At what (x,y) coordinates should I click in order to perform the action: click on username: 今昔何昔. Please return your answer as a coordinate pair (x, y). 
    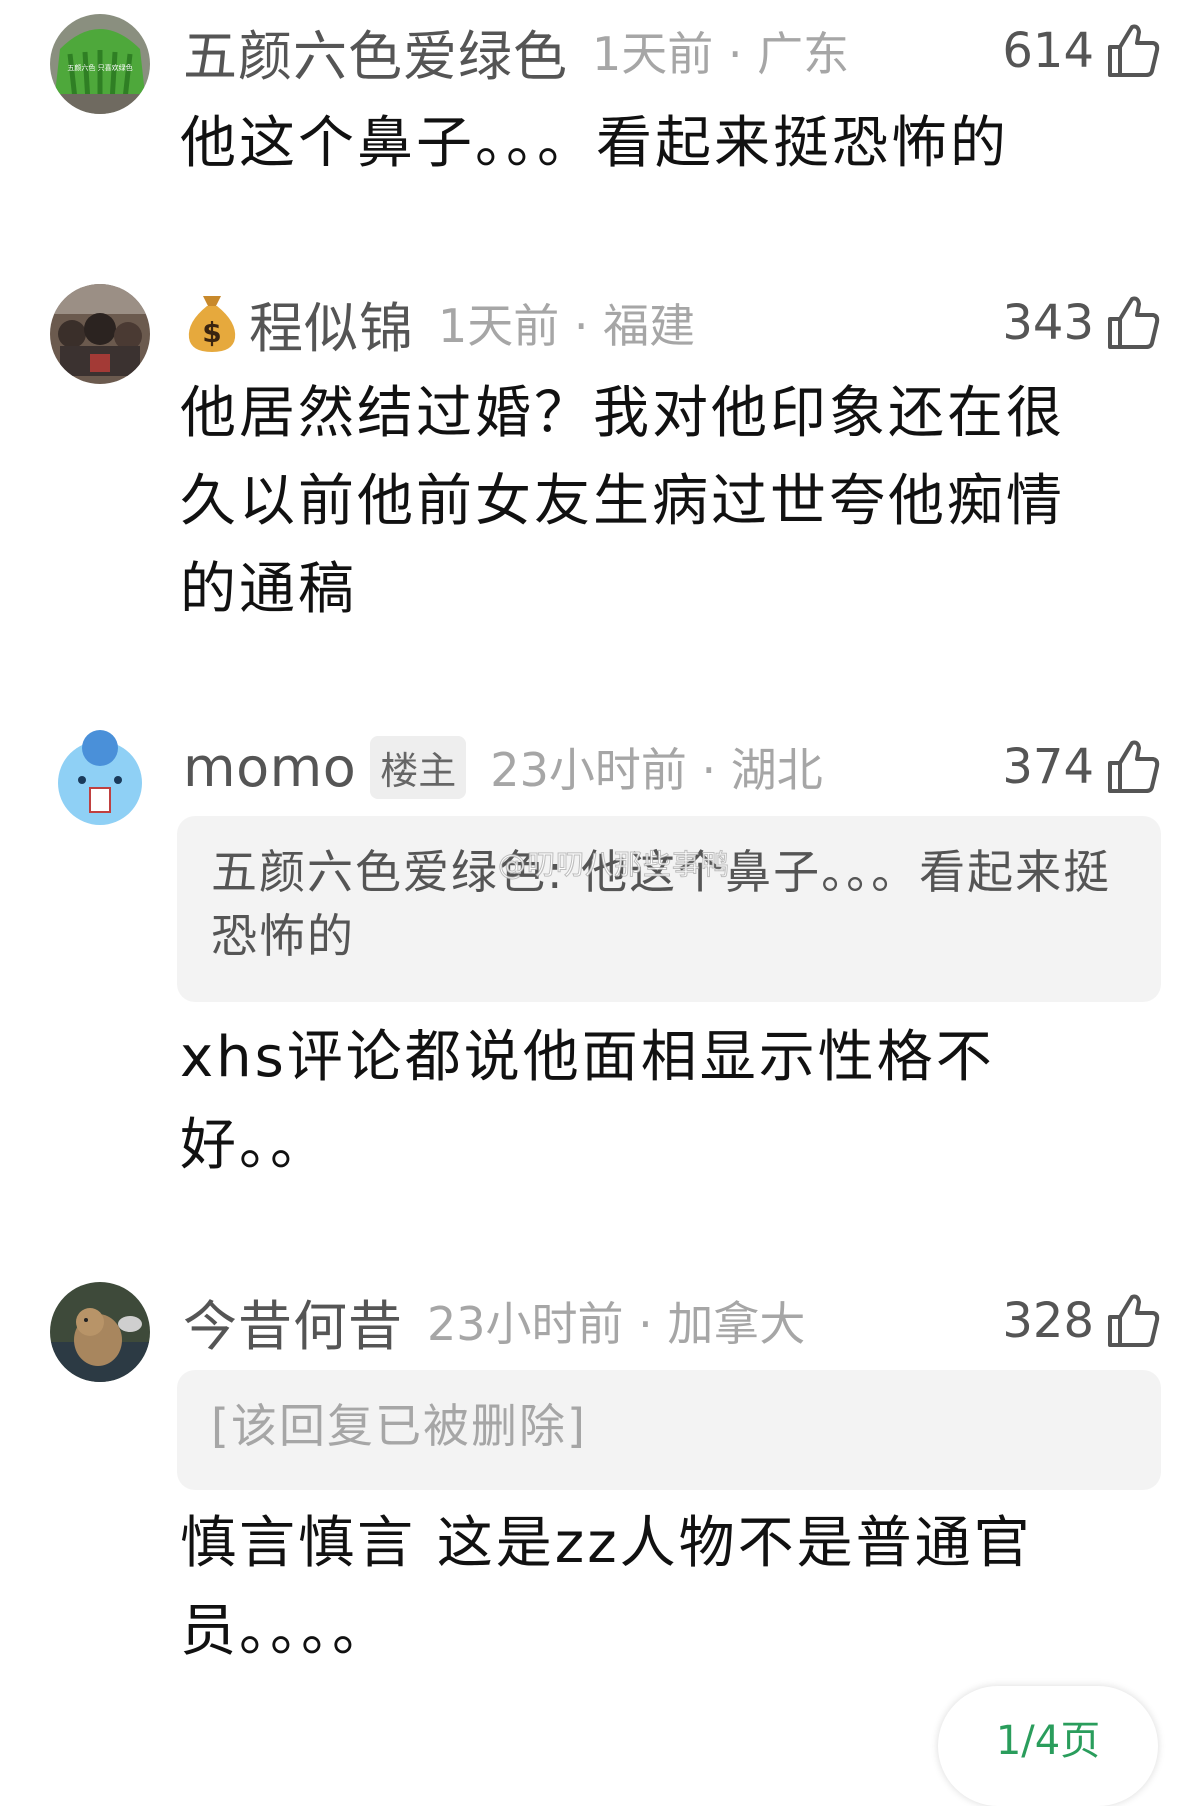
    Looking at the image, I should click on (293, 1321).